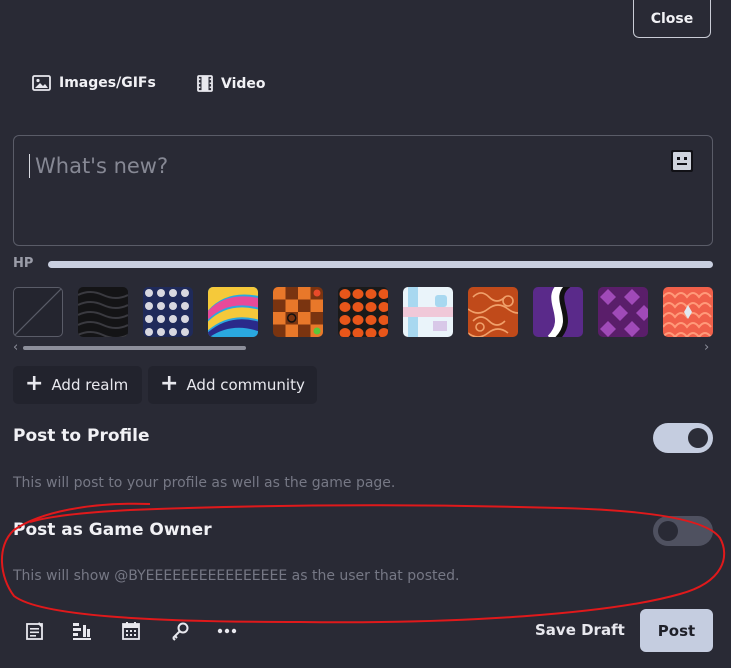  I want to click on background-scrollbar, so click(134, 348).